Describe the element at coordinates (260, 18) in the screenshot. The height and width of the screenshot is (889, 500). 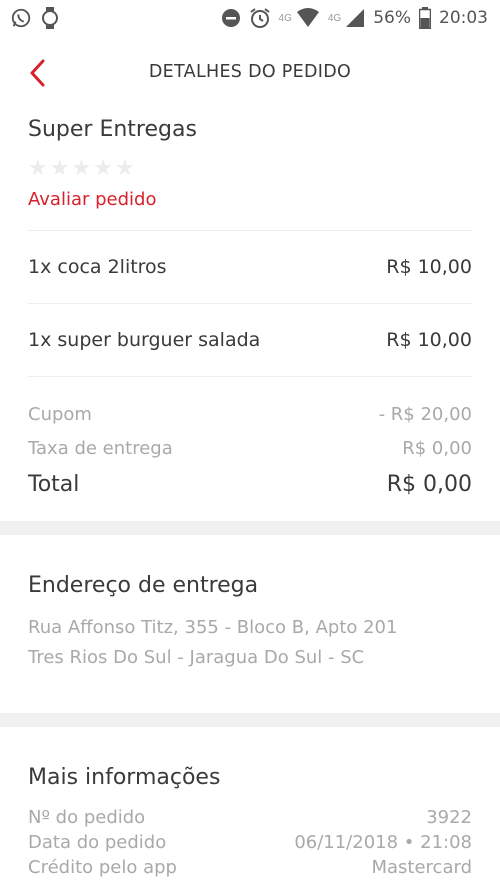
I see `alarm-icon` at that location.